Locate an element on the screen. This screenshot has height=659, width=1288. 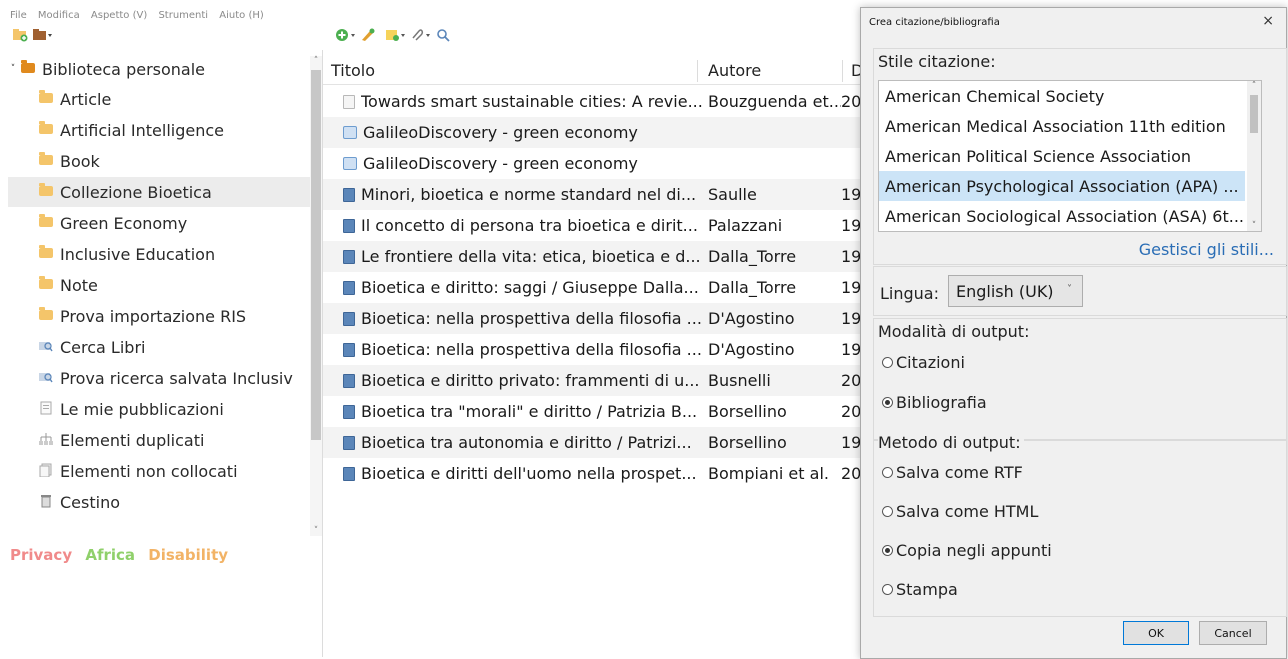
sidebar-item: Prova ricerca salvata Inclusiv is located at coordinates (159, 378).